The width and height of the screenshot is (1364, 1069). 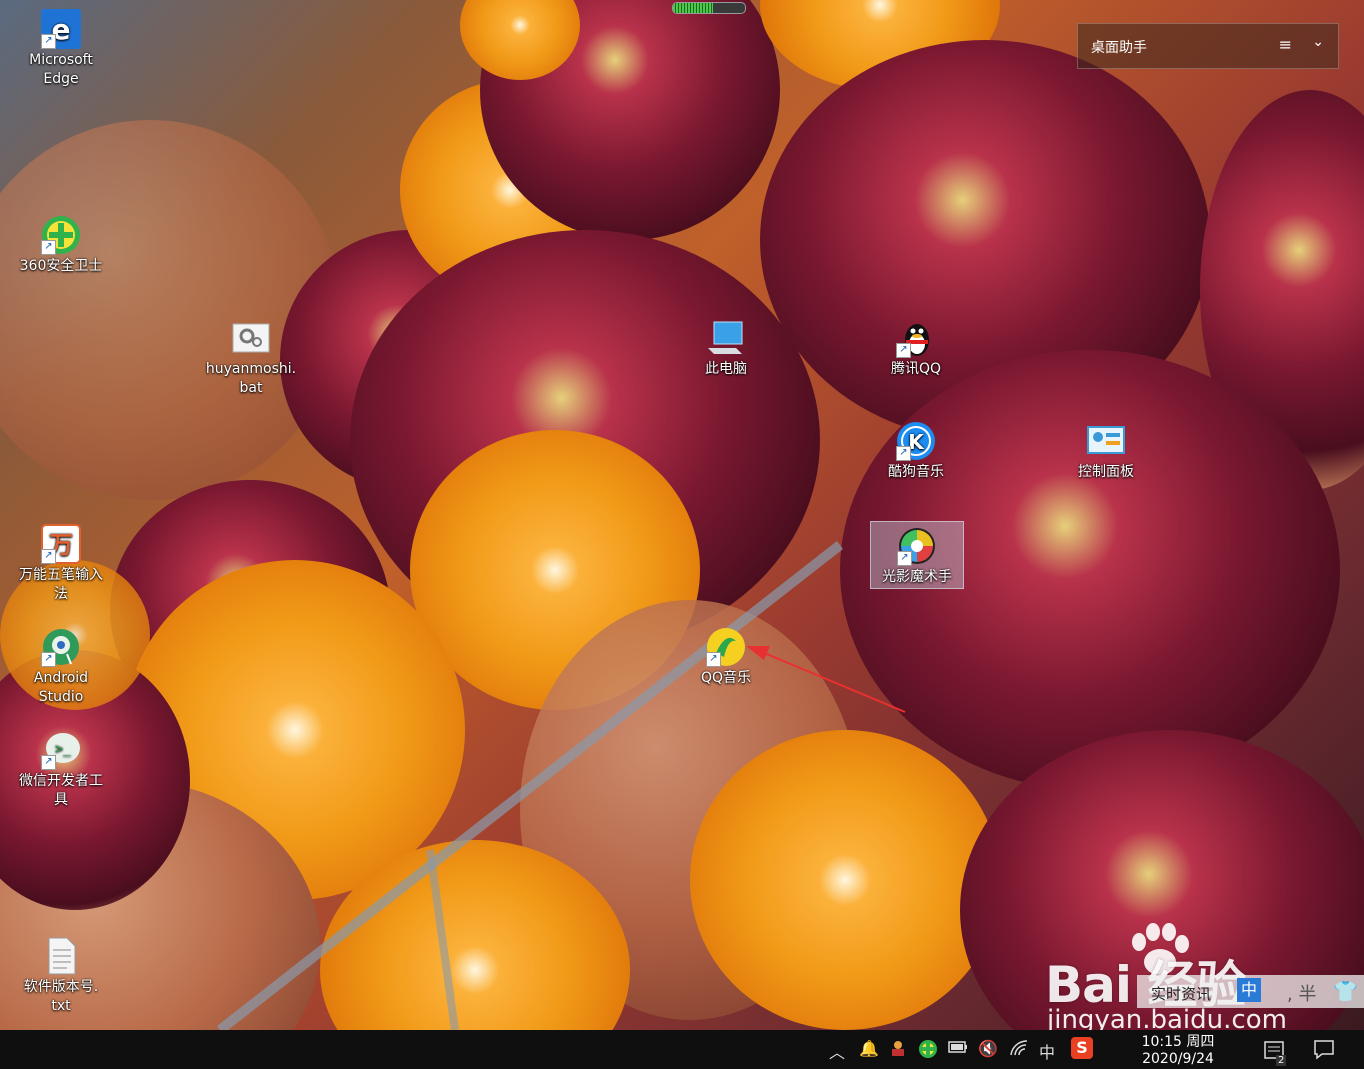 I want to click on assistant-title: 桌面助手, so click(x=1119, y=48).